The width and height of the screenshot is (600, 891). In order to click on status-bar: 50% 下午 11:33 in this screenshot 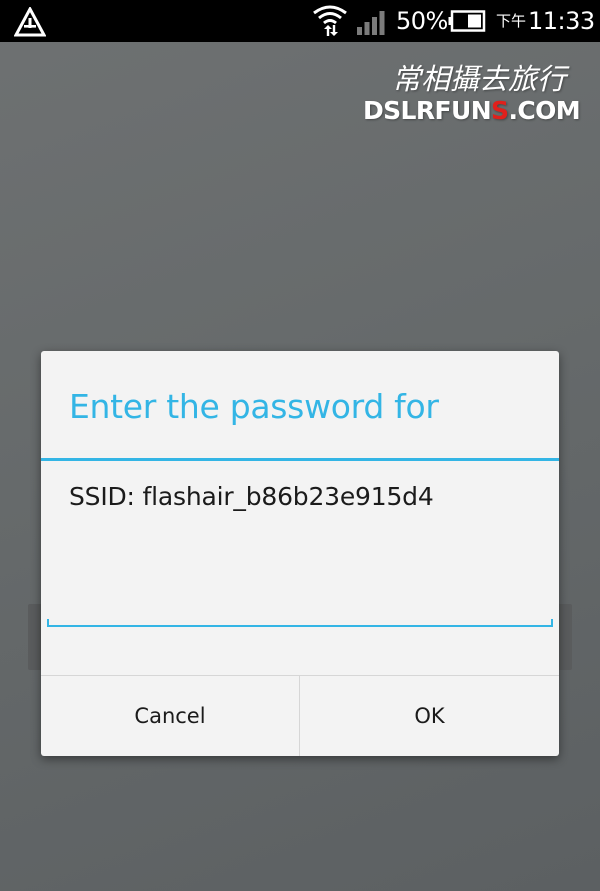, I will do `click(300, 21)`.